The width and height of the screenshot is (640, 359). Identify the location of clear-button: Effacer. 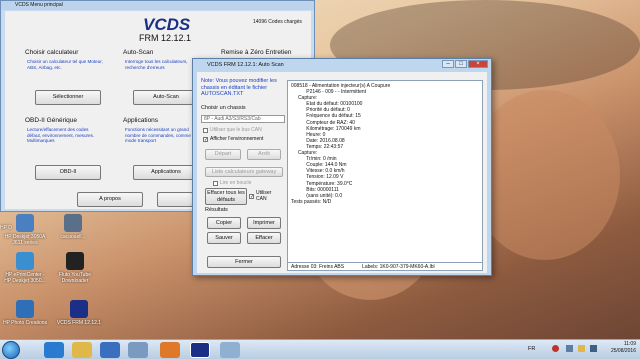
(264, 238).